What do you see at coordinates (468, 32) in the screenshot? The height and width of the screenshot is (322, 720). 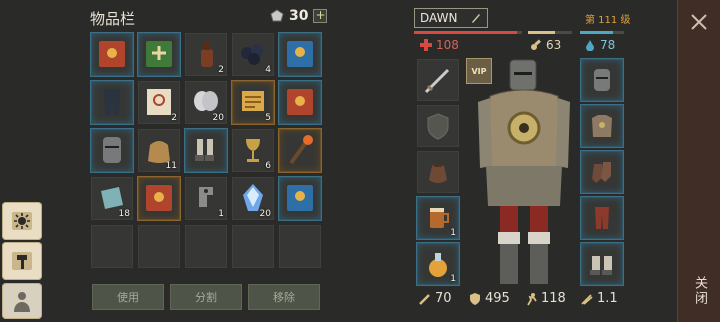 I see `health-bar` at bounding box center [468, 32].